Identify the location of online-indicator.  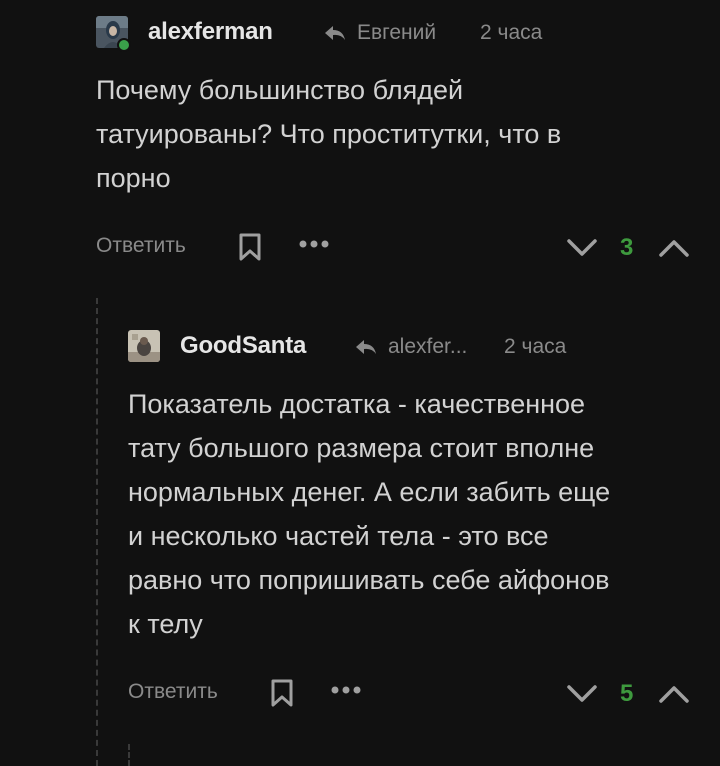
(124, 45).